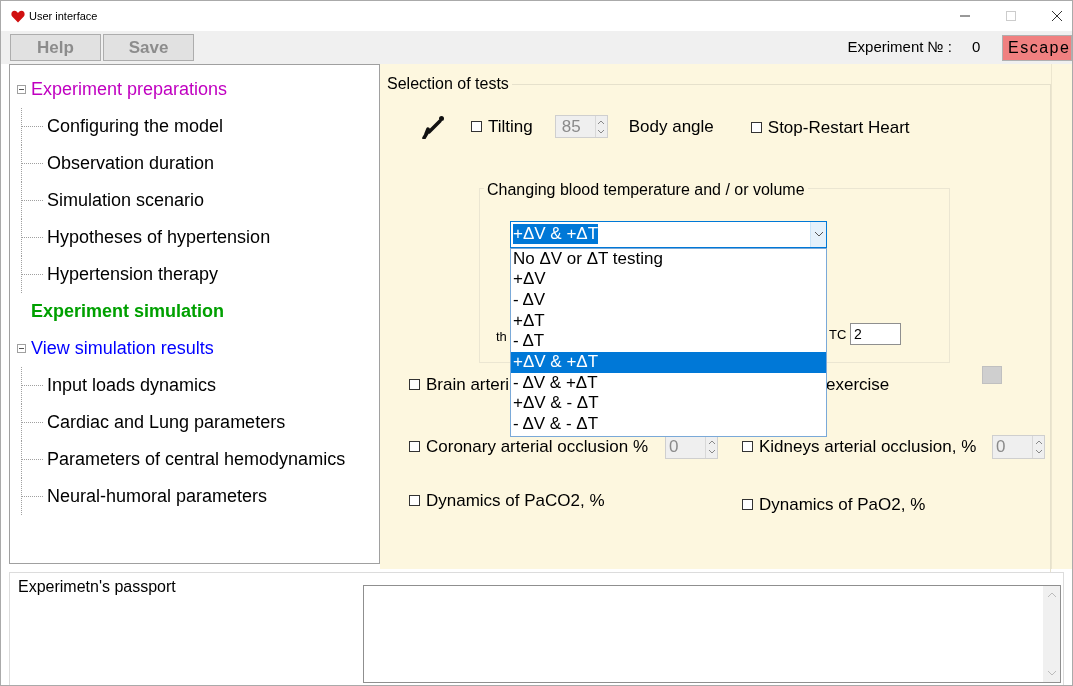 This screenshot has height=686, width=1073. Describe the element at coordinates (18, 16) in the screenshot. I see `heart-icon` at that location.